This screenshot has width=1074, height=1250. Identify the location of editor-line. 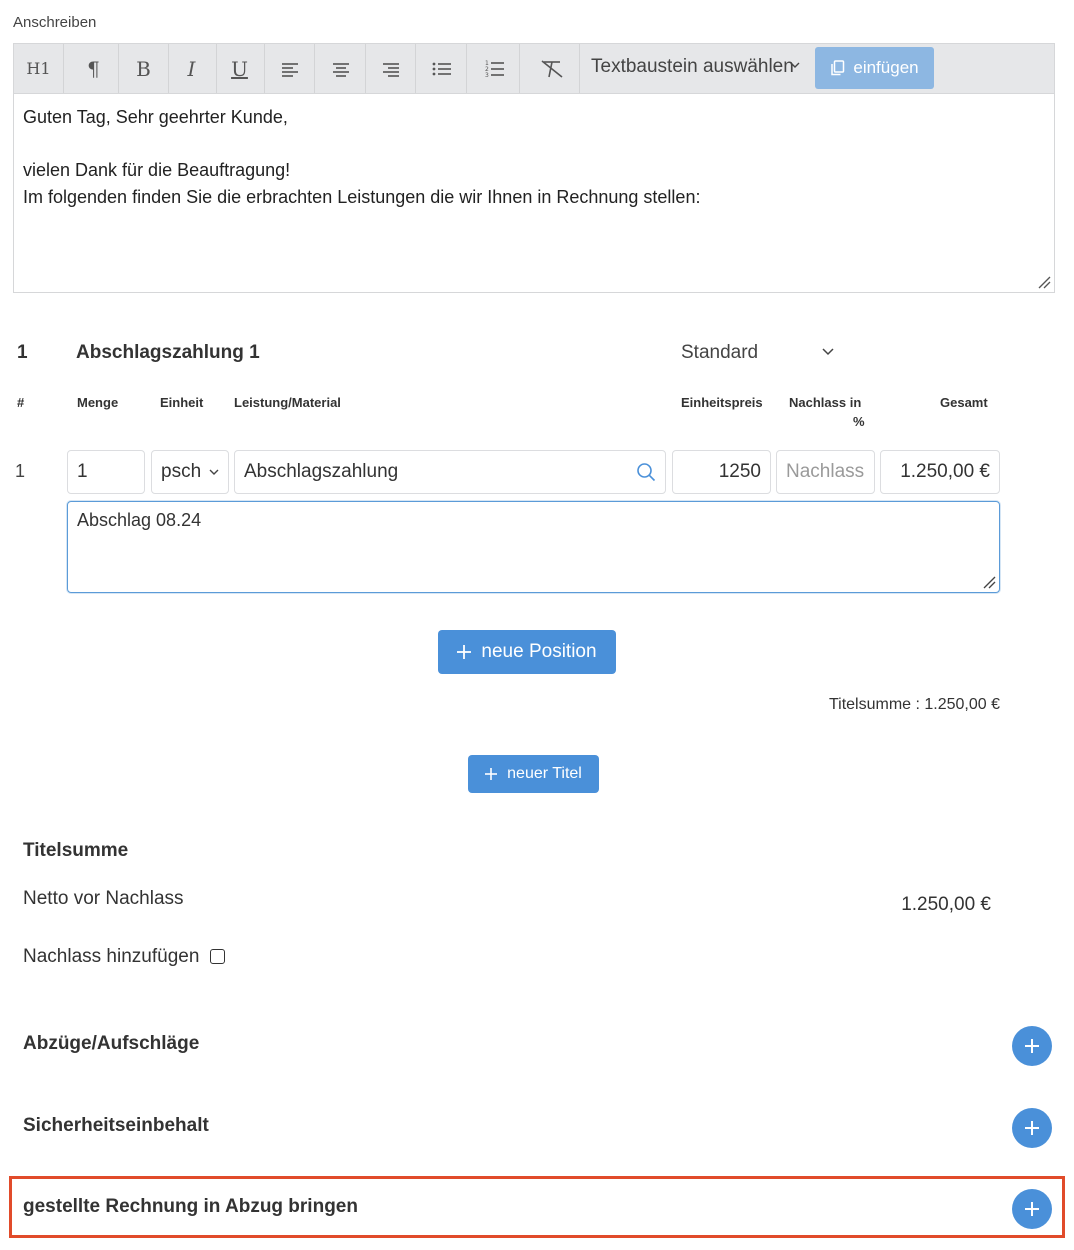
(534, 144).